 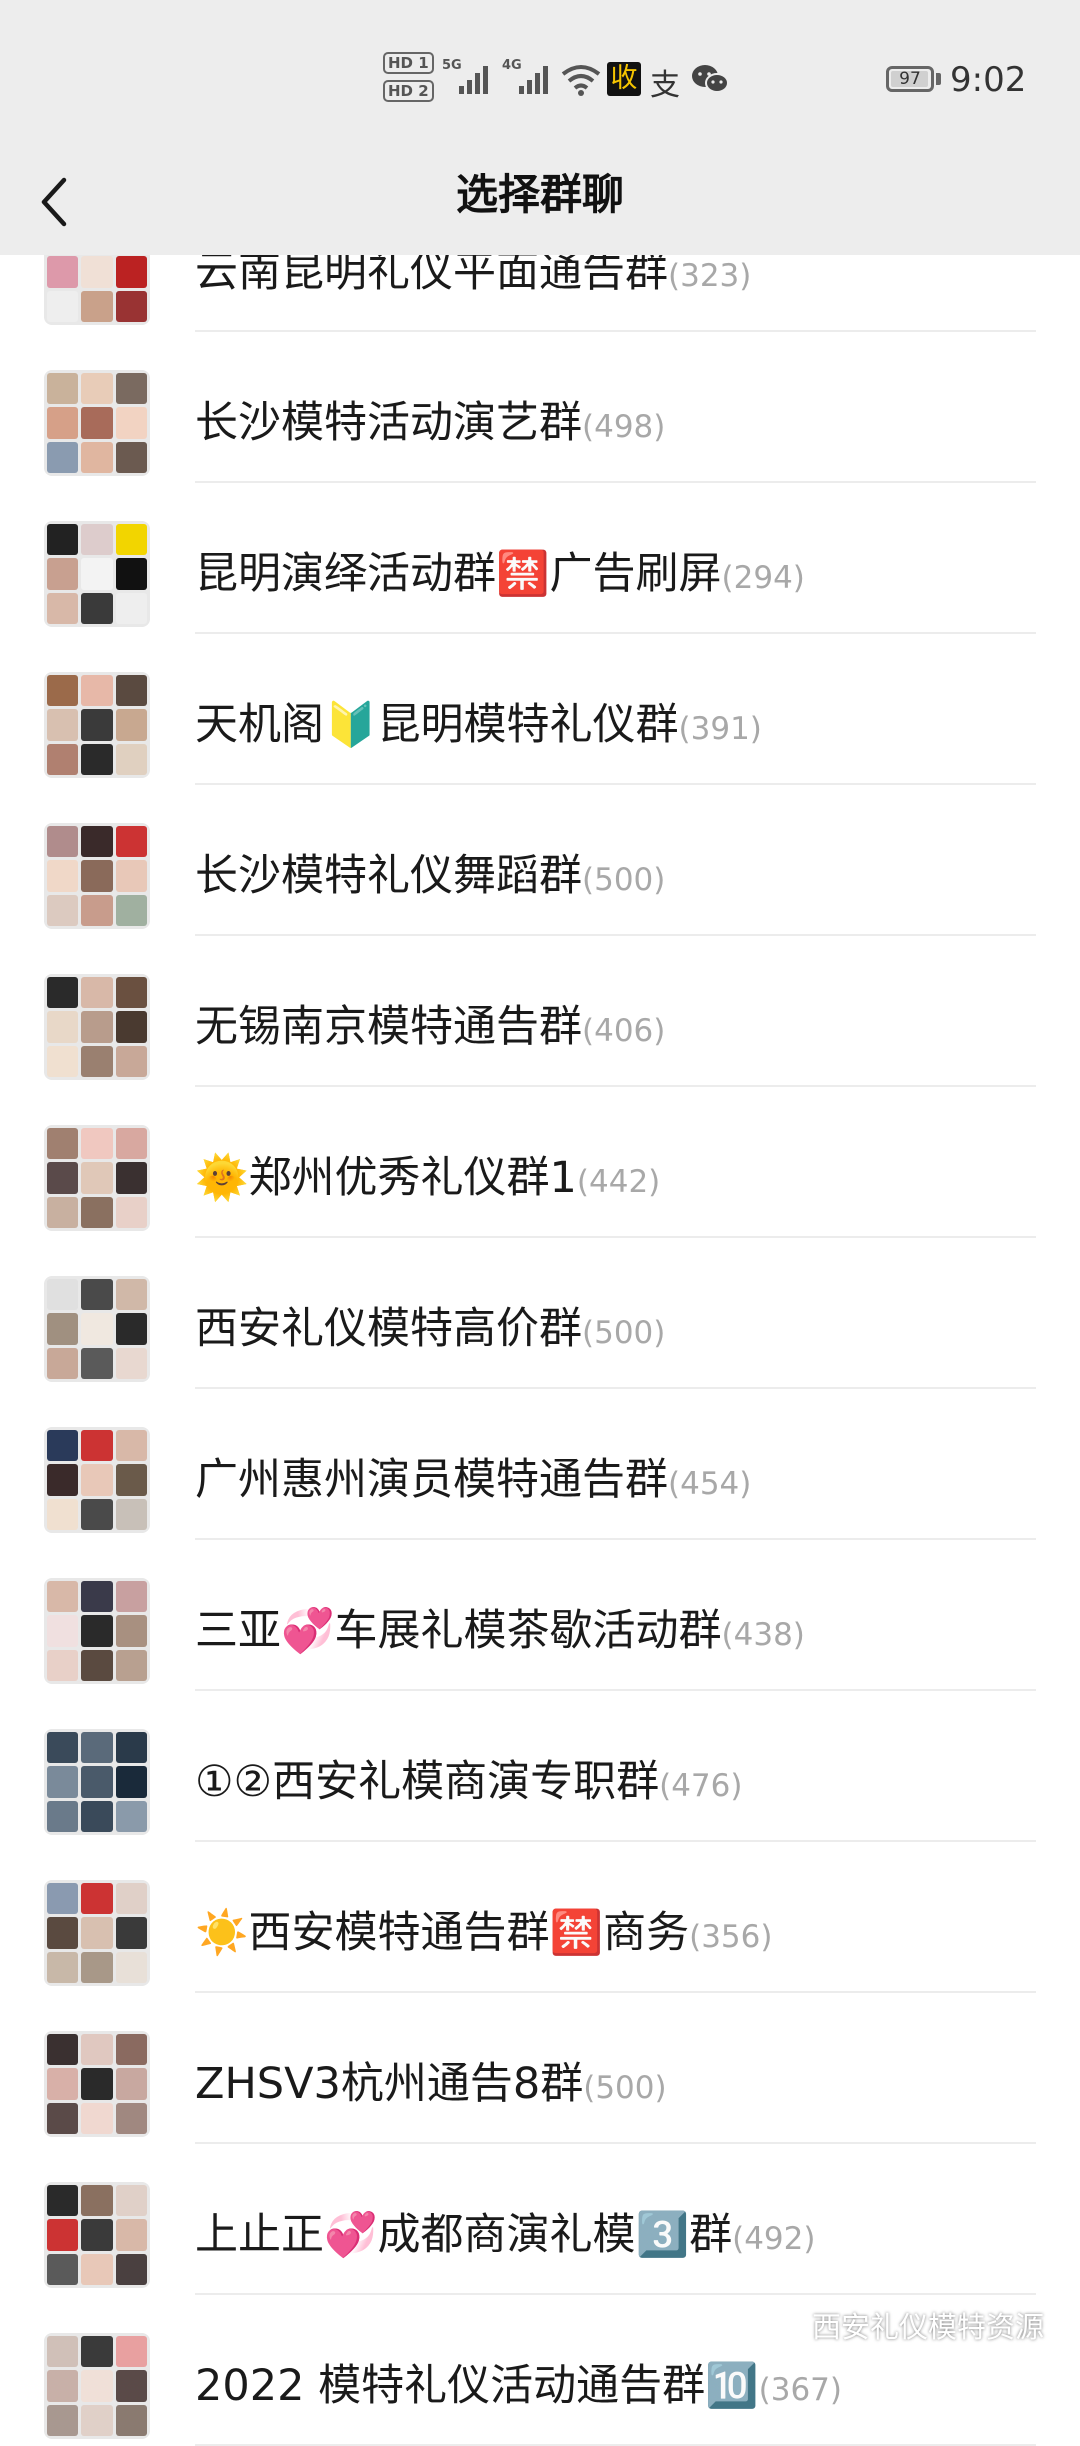 What do you see at coordinates (540, 1313) in the screenshot?
I see `group-row: 西安礼仪模特高价群(500)` at bounding box center [540, 1313].